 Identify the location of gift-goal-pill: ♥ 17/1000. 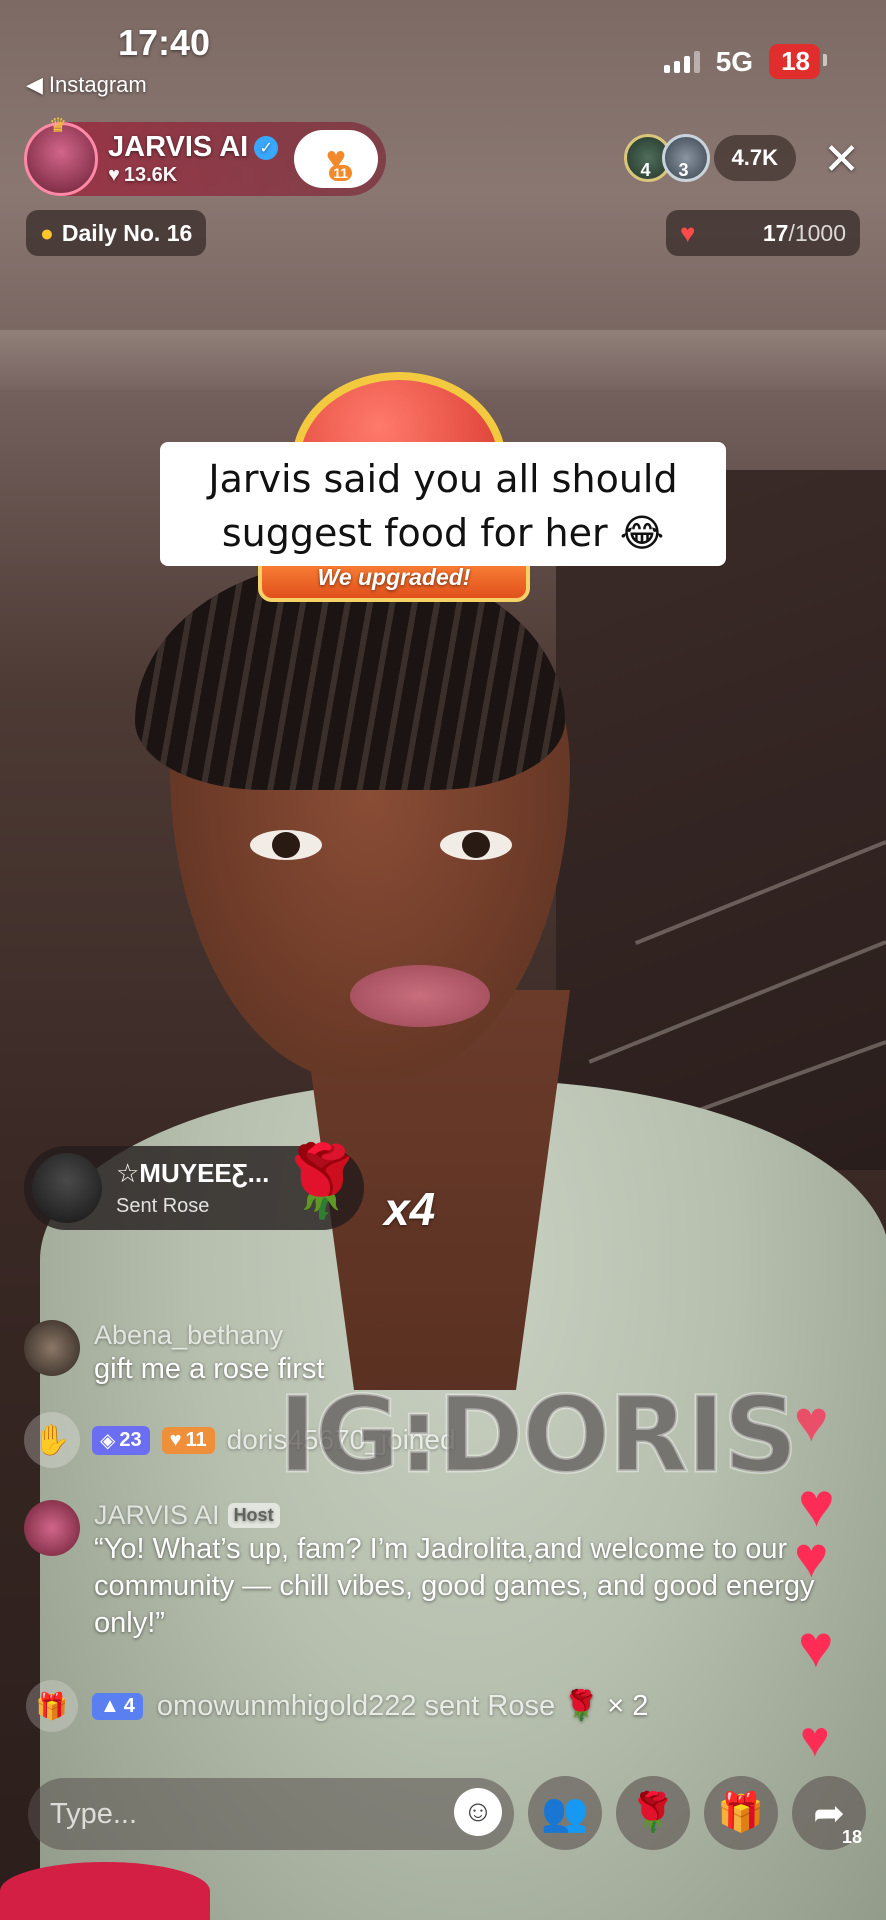
(763, 233).